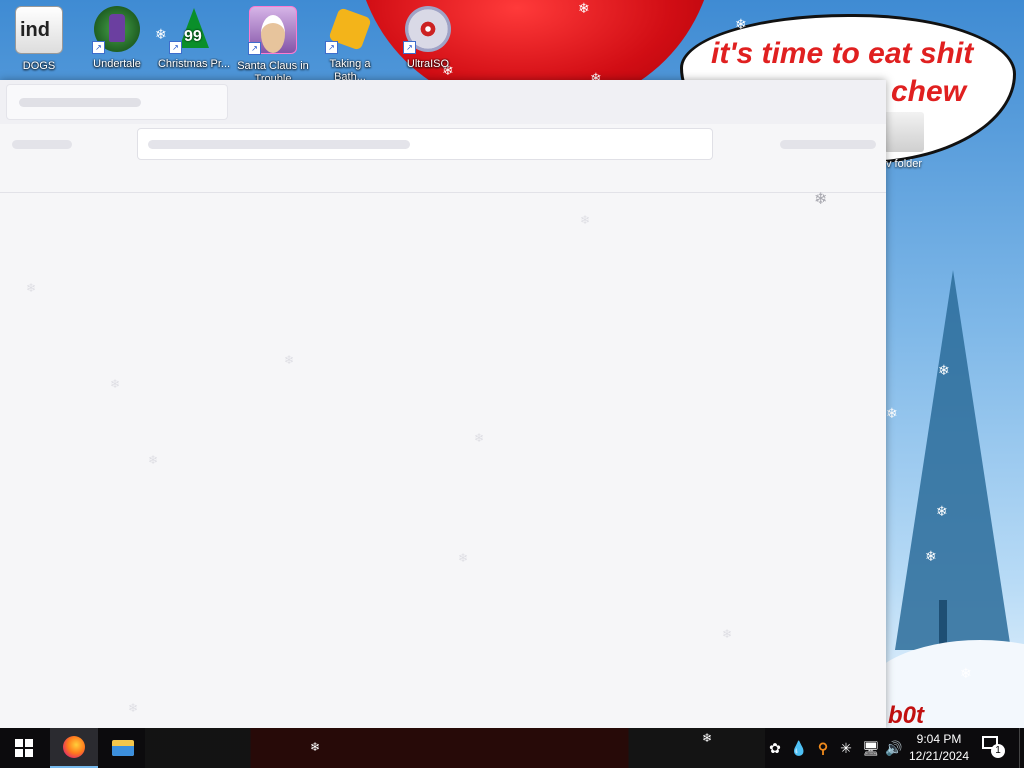 This screenshot has height=768, width=1024. What do you see at coordinates (1021, 748) in the screenshot?
I see `show-desktop-button` at bounding box center [1021, 748].